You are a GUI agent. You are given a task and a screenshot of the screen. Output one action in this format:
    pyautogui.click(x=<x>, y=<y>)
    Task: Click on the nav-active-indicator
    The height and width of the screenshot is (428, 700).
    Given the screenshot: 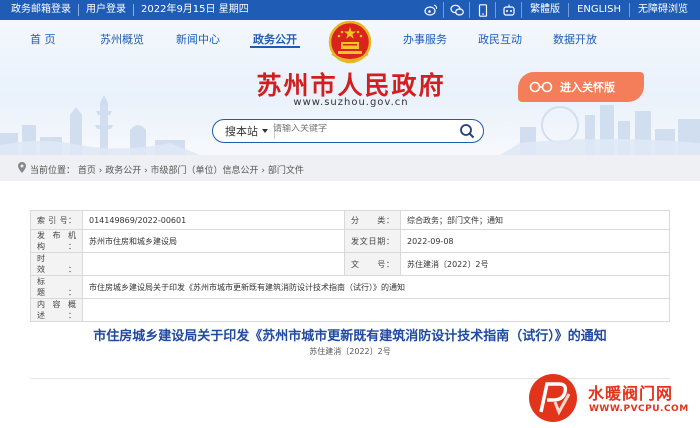 What is the action you would take?
    pyautogui.click(x=275, y=47)
    